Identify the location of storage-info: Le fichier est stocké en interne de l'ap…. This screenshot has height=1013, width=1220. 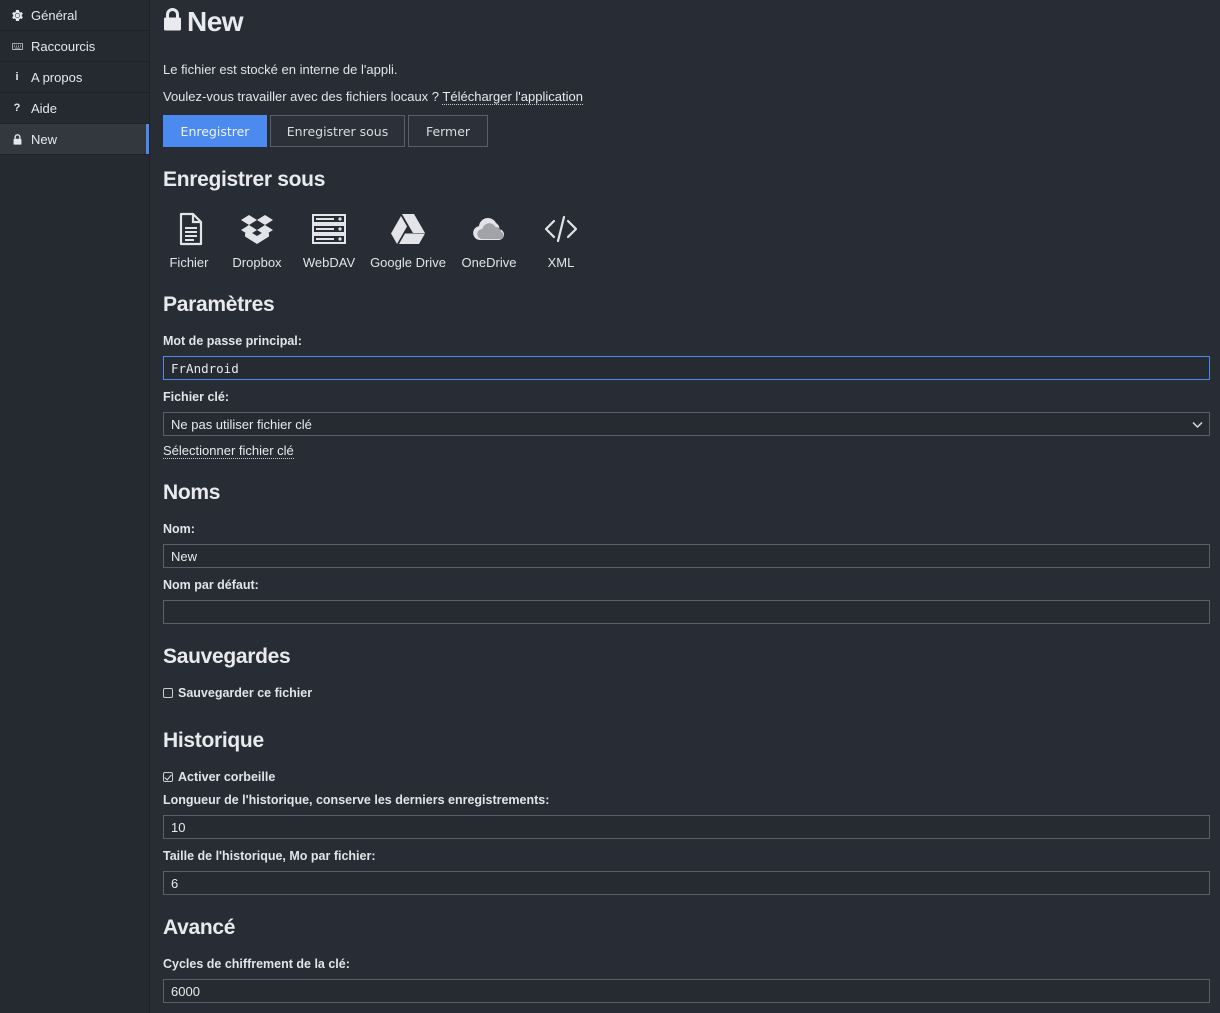
(280, 69).